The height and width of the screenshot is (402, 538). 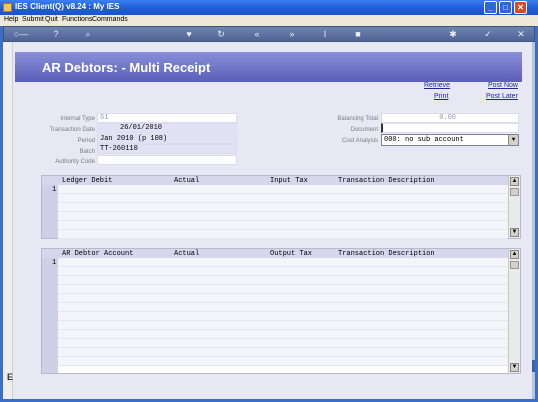 I want to click on balancing-total-field: 0.00, so click(x=450, y=118).